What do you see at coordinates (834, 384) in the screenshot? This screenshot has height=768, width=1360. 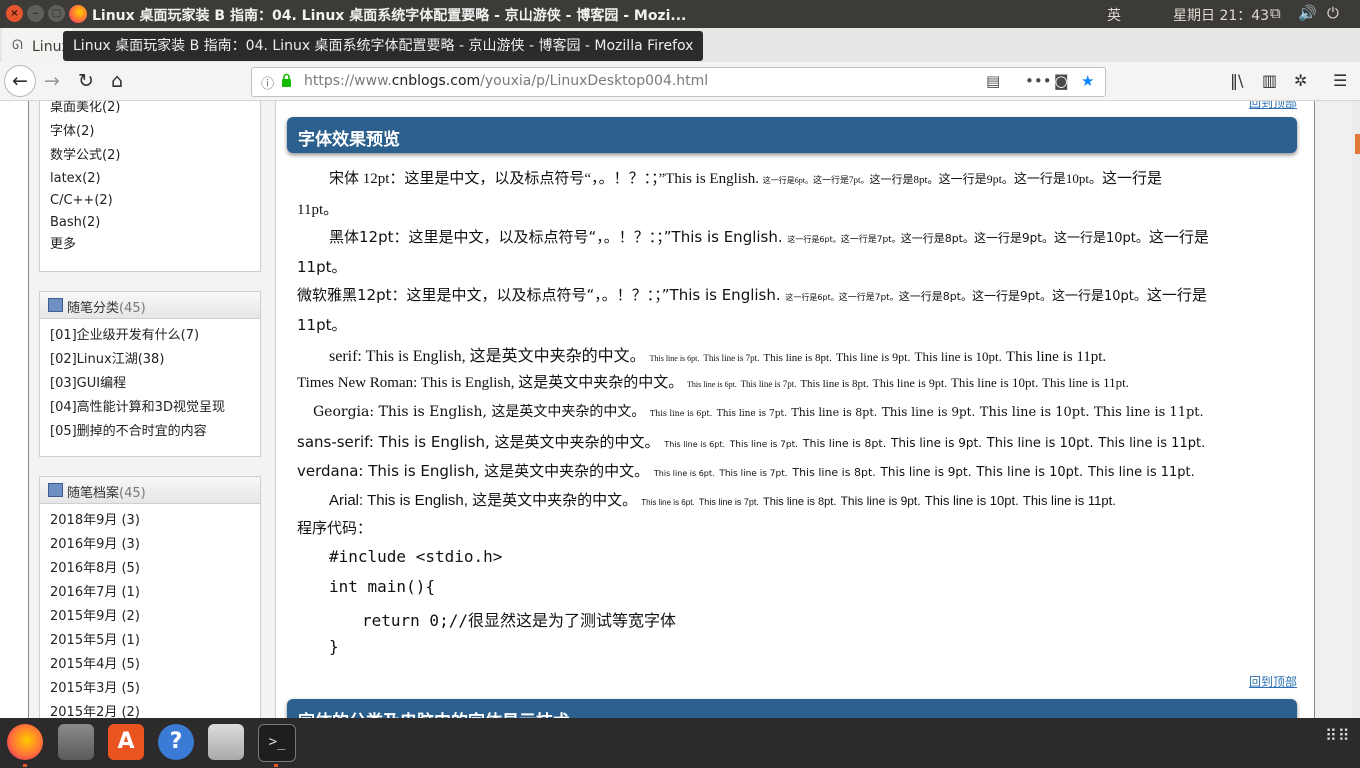 I see `times-8pt: This line is 8pt.` at bounding box center [834, 384].